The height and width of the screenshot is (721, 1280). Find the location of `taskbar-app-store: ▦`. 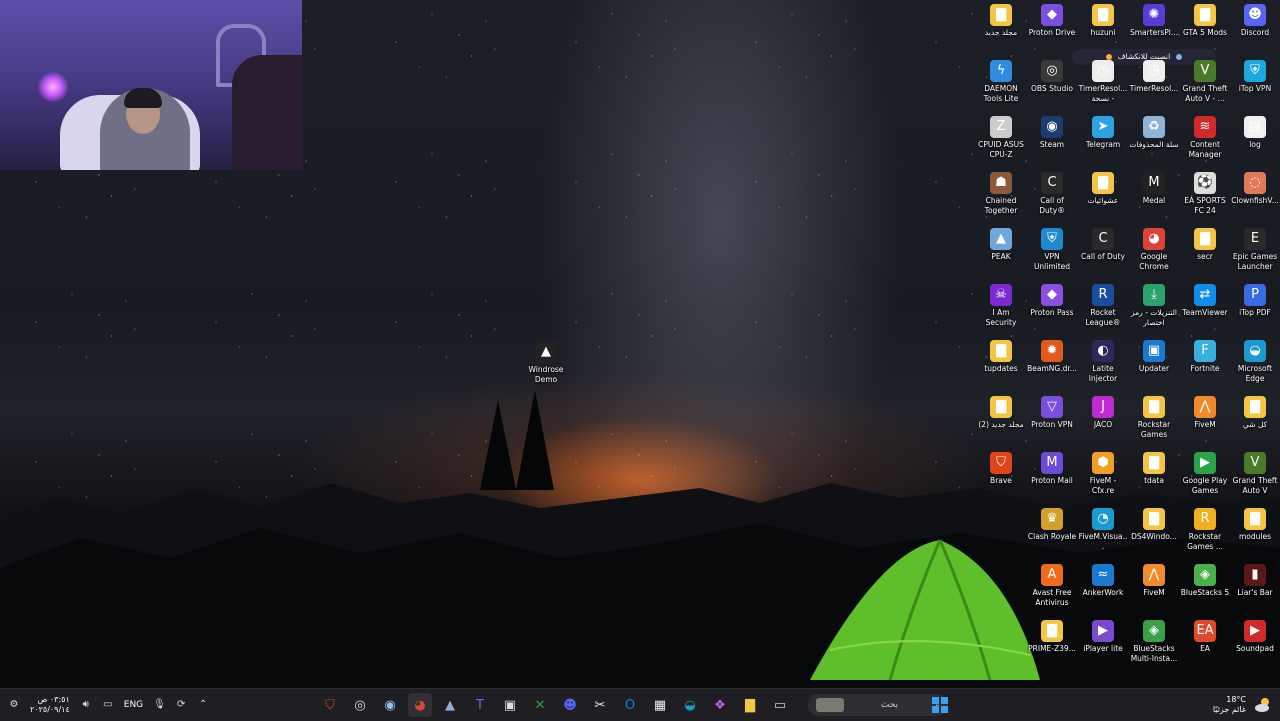

taskbar-app-store: ▦ is located at coordinates (660, 705).